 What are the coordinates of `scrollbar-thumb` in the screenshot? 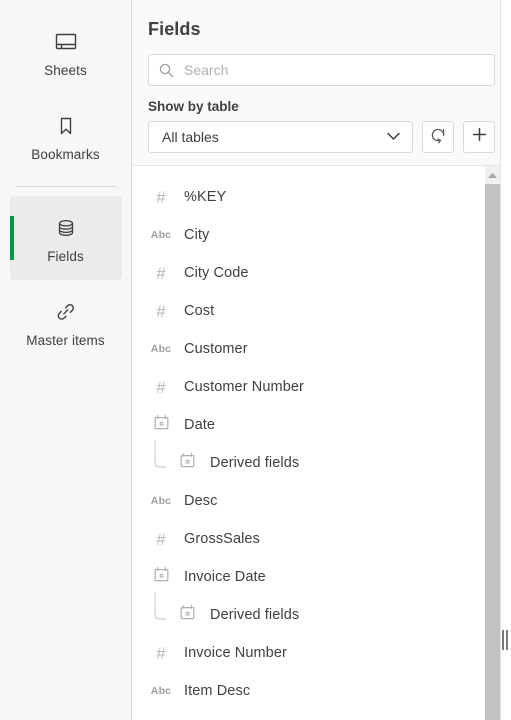 It's located at (492, 452).